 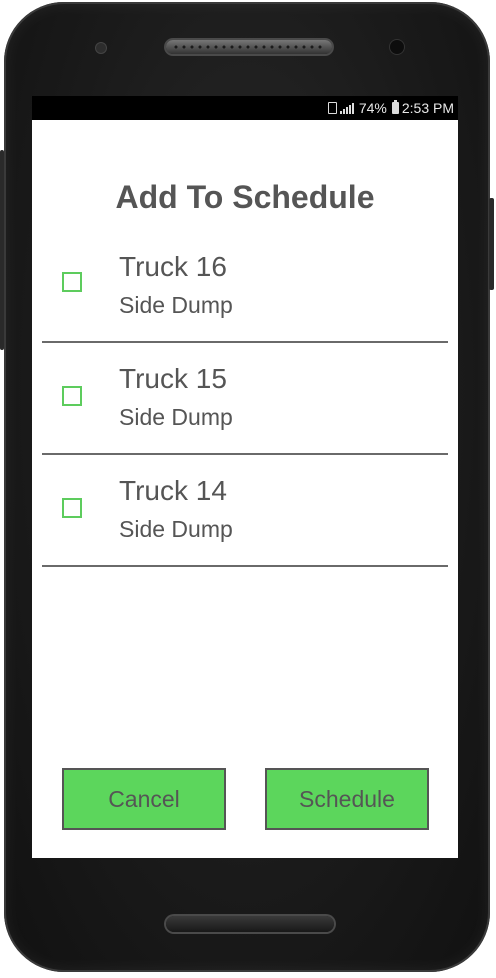 What do you see at coordinates (245, 510) in the screenshot?
I see `list-item: Truck 14 Side Dump` at bounding box center [245, 510].